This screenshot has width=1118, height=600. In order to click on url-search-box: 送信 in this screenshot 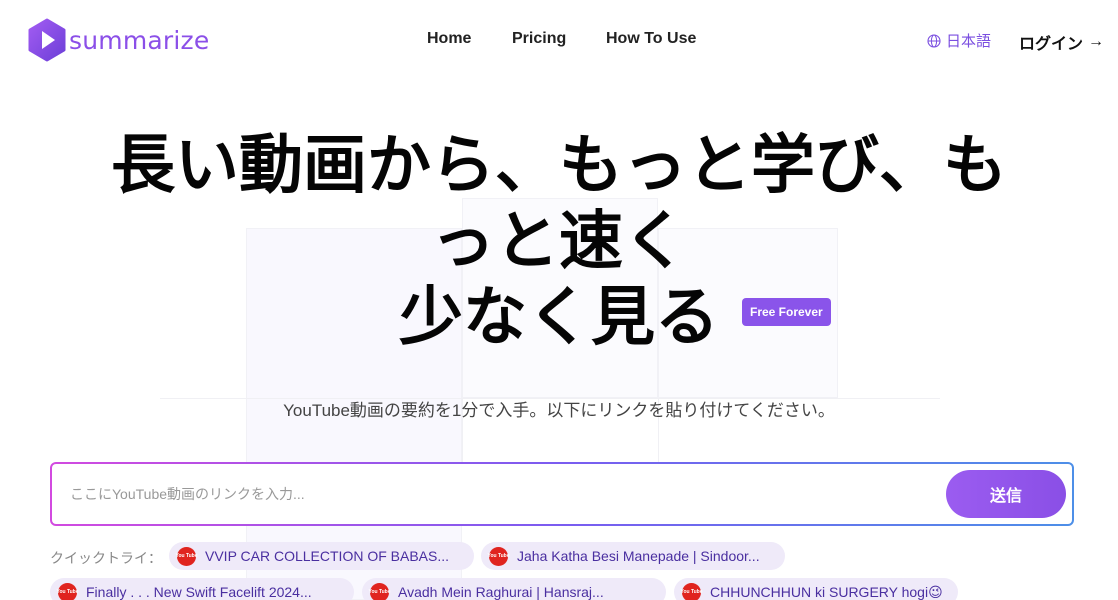, I will do `click(562, 494)`.